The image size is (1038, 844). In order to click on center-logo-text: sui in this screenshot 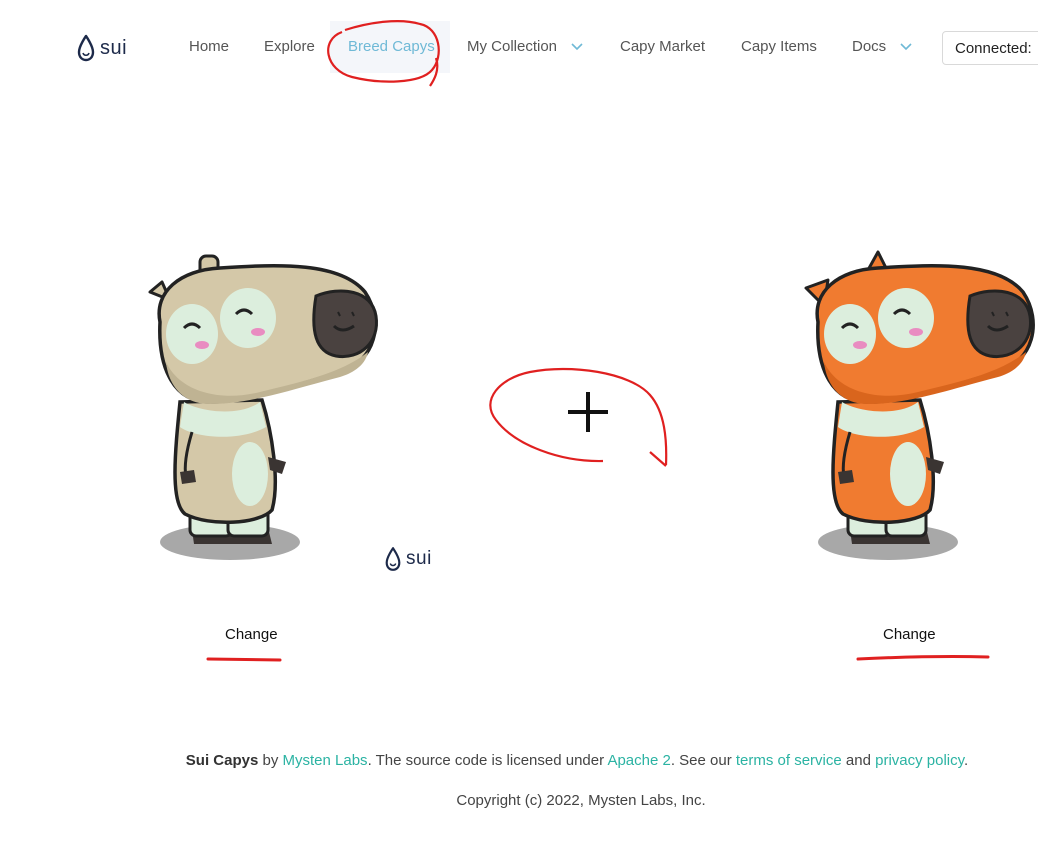, I will do `click(419, 558)`.